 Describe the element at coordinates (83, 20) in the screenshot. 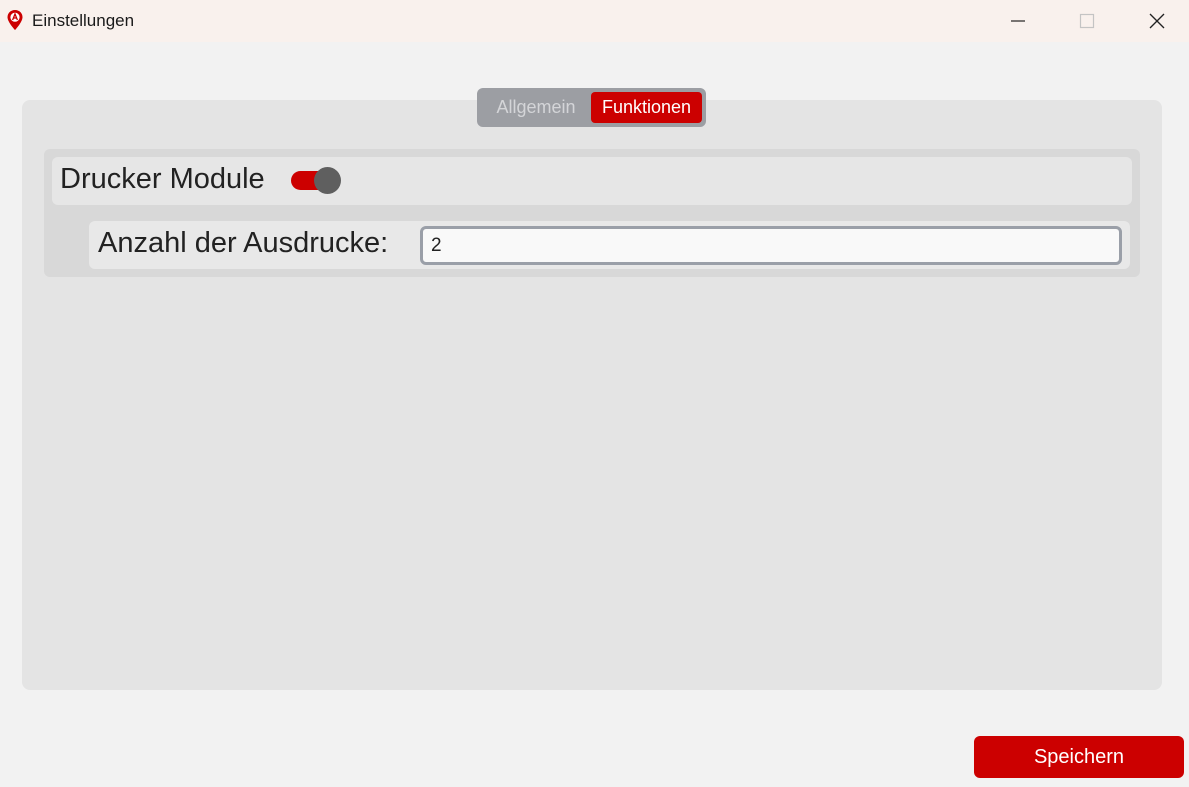

I see `window-title: Einstellungen` at that location.